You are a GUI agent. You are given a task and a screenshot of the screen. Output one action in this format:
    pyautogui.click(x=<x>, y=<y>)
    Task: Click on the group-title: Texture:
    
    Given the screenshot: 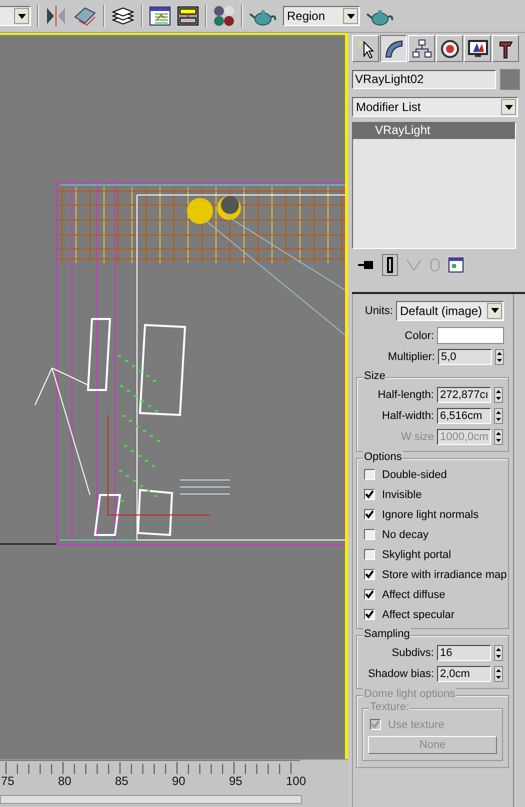 What is the action you would take?
    pyautogui.click(x=389, y=707)
    